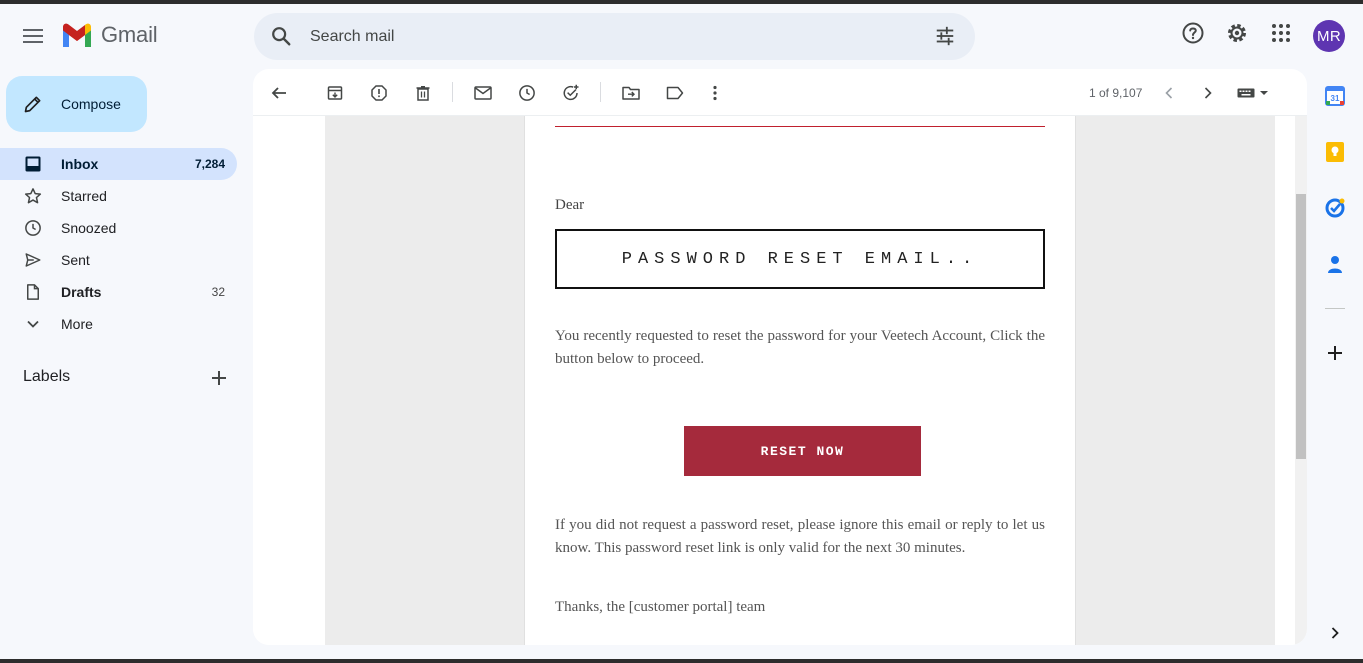  Describe the element at coordinates (1193, 33) in the screenshot. I see `support-button` at that location.